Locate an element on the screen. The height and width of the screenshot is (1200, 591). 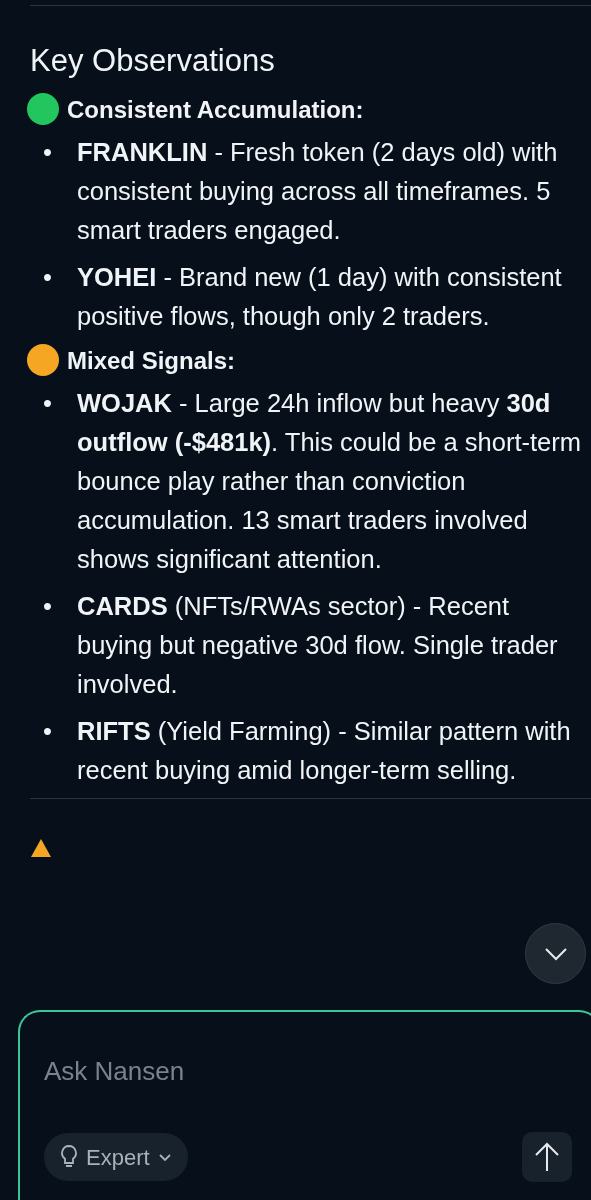
bullet-text: WOJAK - Large 24h inflow but heavy 30d outflow (-$481k). This could be a short-term bounce play rather than conviction accumulation. 13 smart traders involved shows significant attention. is located at coordinates (330, 482).